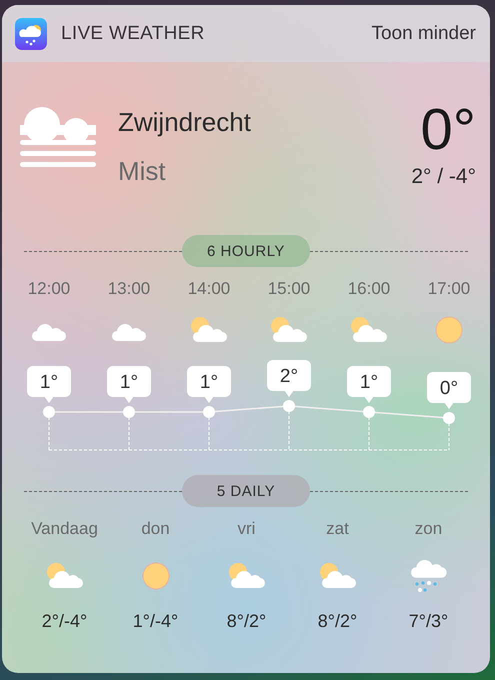 The width and height of the screenshot is (495, 680). What do you see at coordinates (337, 529) in the screenshot?
I see `day-label: zat` at bounding box center [337, 529].